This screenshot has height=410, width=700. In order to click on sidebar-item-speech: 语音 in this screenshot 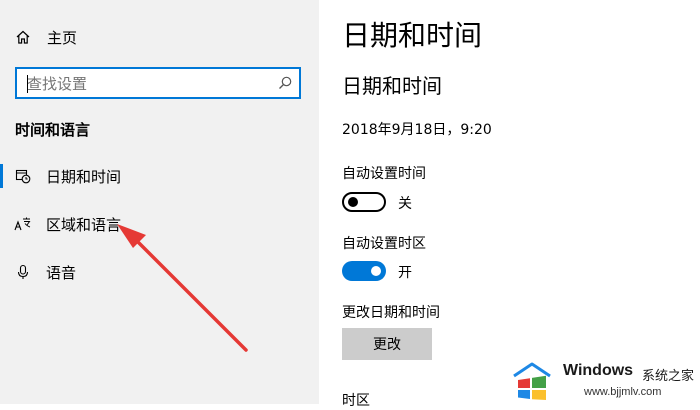, I will do `click(159, 272)`.